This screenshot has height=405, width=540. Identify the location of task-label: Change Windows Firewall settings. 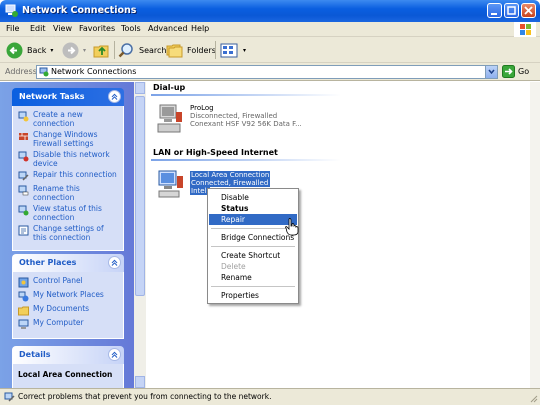
(65, 139).